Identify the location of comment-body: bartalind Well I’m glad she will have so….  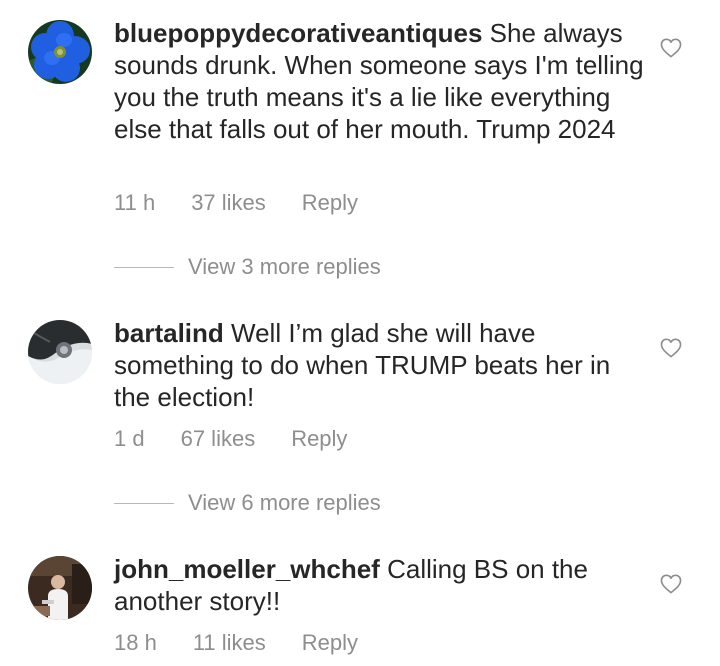
(379, 365).